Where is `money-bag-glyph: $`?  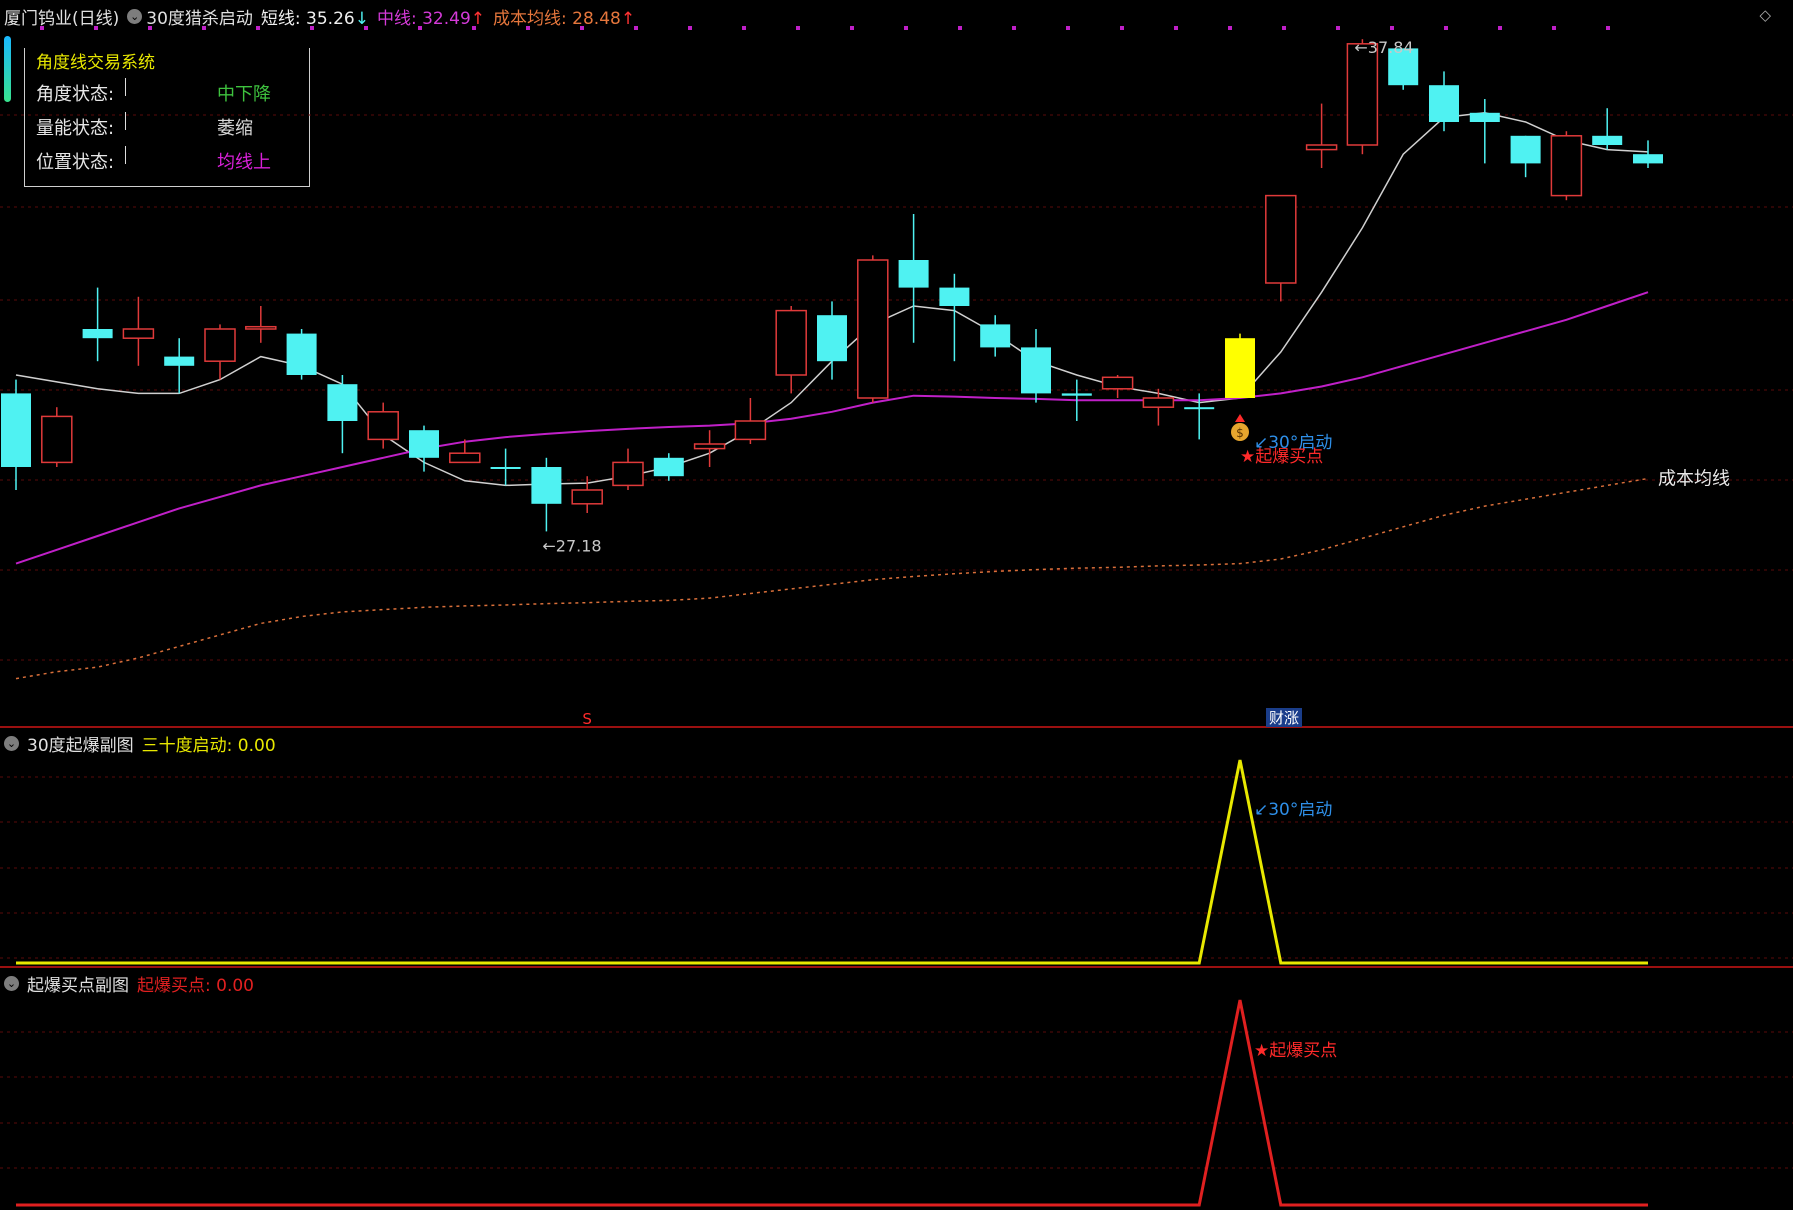 money-bag-glyph: $ is located at coordinates (1240, 433).